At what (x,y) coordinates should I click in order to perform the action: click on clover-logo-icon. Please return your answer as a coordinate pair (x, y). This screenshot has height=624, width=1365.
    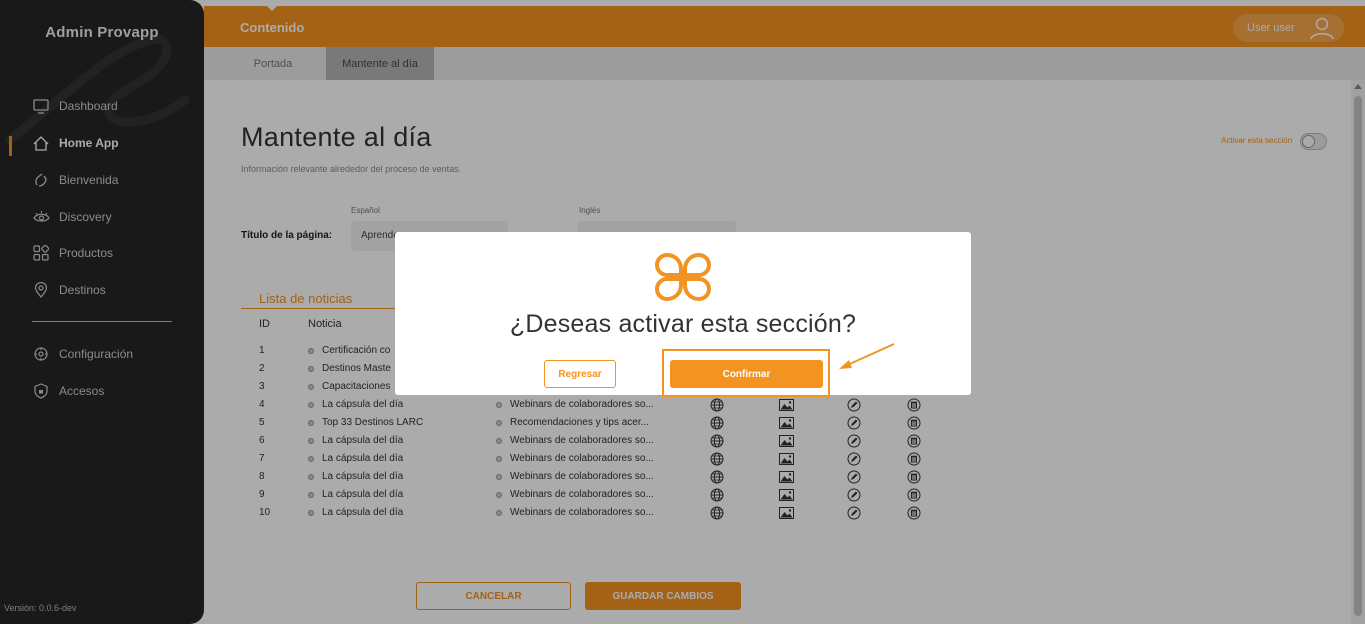
    Looking at the image, I should click on (683, 277).